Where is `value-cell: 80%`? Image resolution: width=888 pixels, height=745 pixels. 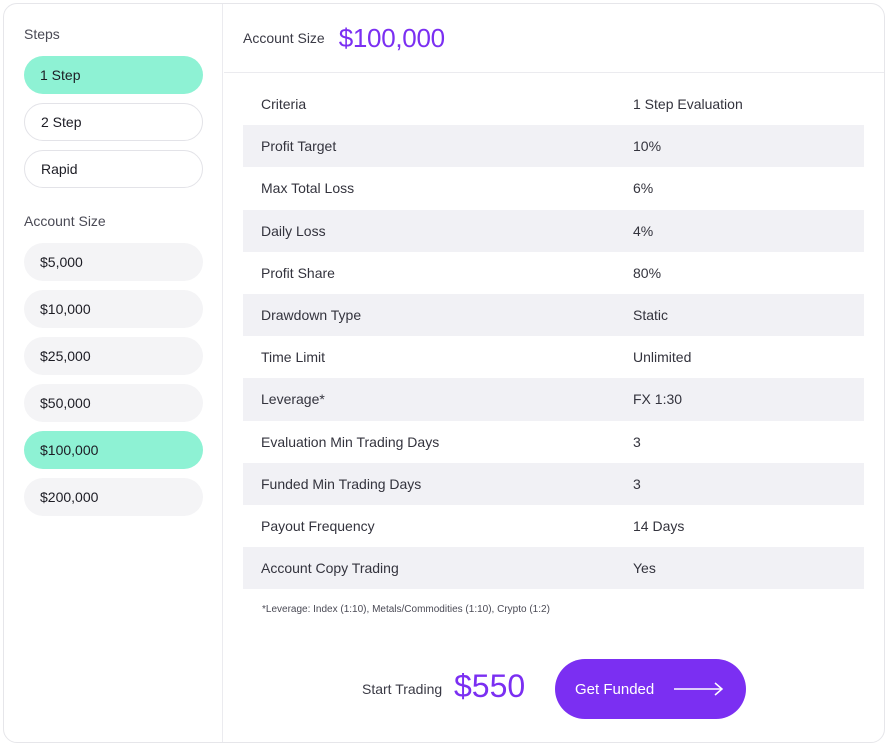 value-cell: 80% is located at coordinates (647, 272).